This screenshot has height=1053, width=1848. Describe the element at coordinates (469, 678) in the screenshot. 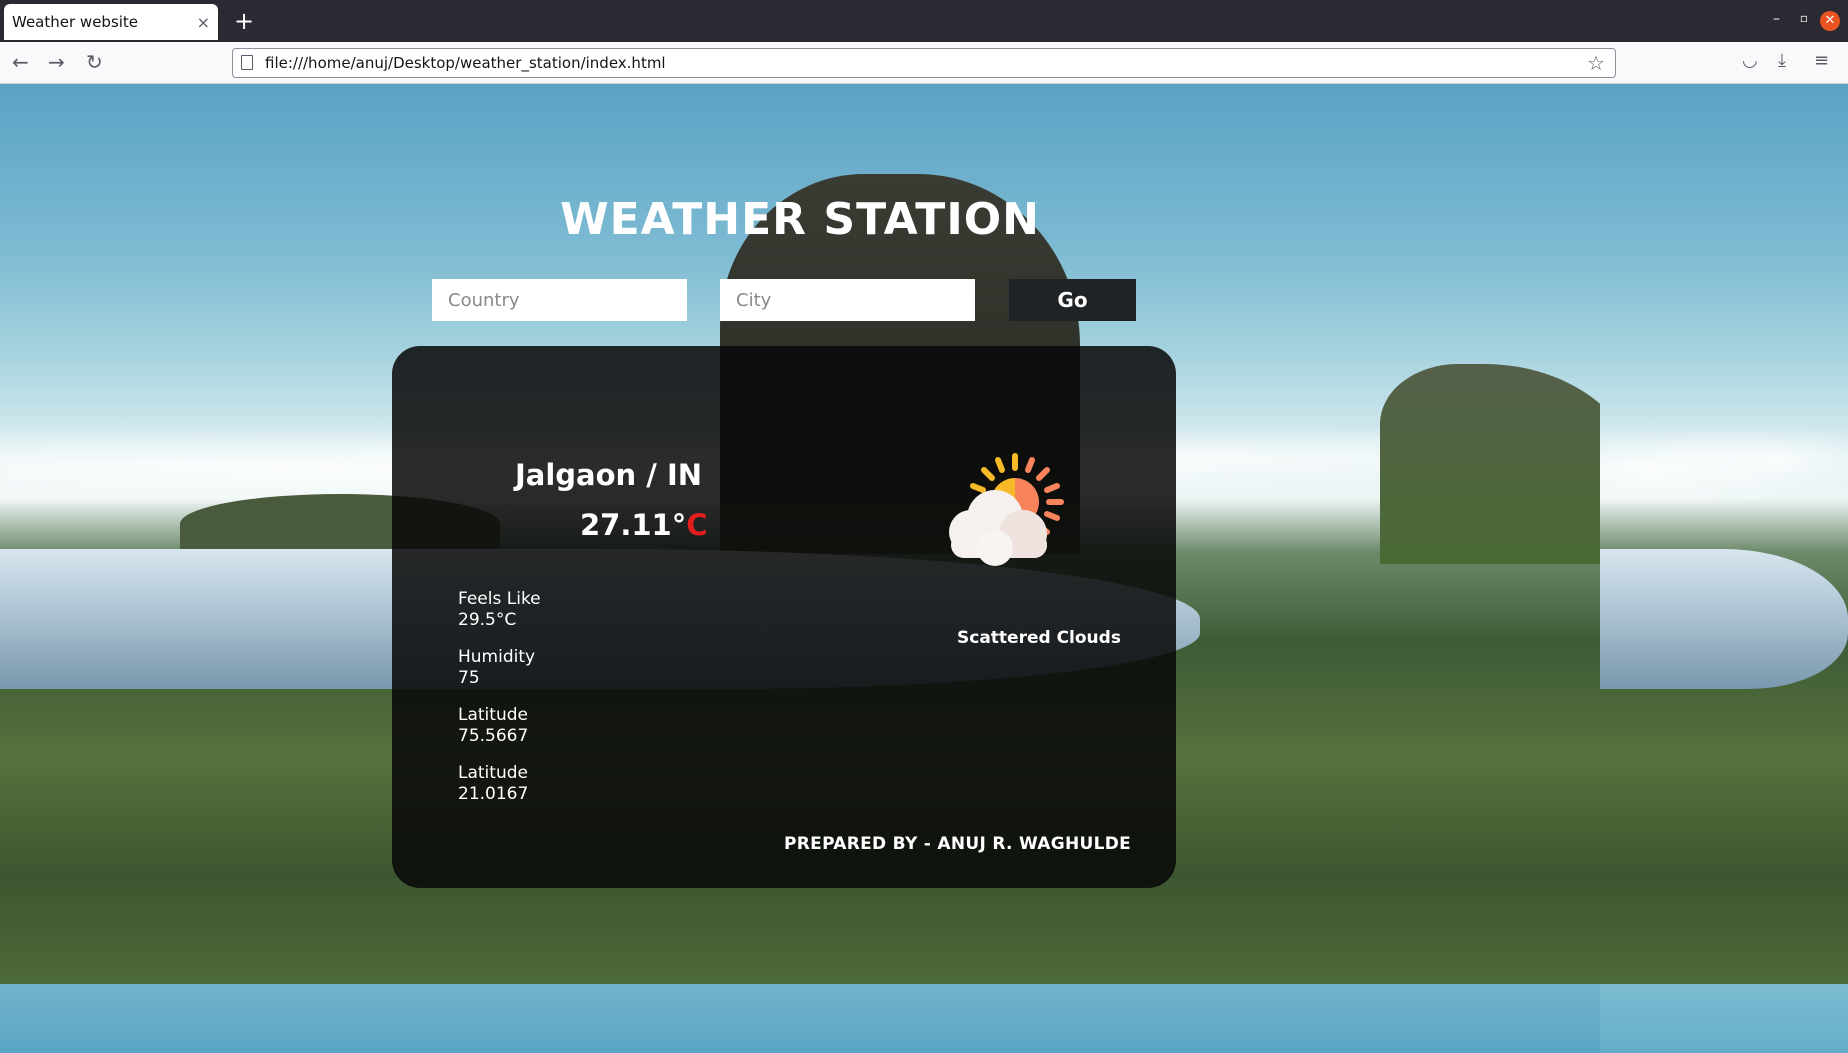

I see `humidity-value: 75` at that location.